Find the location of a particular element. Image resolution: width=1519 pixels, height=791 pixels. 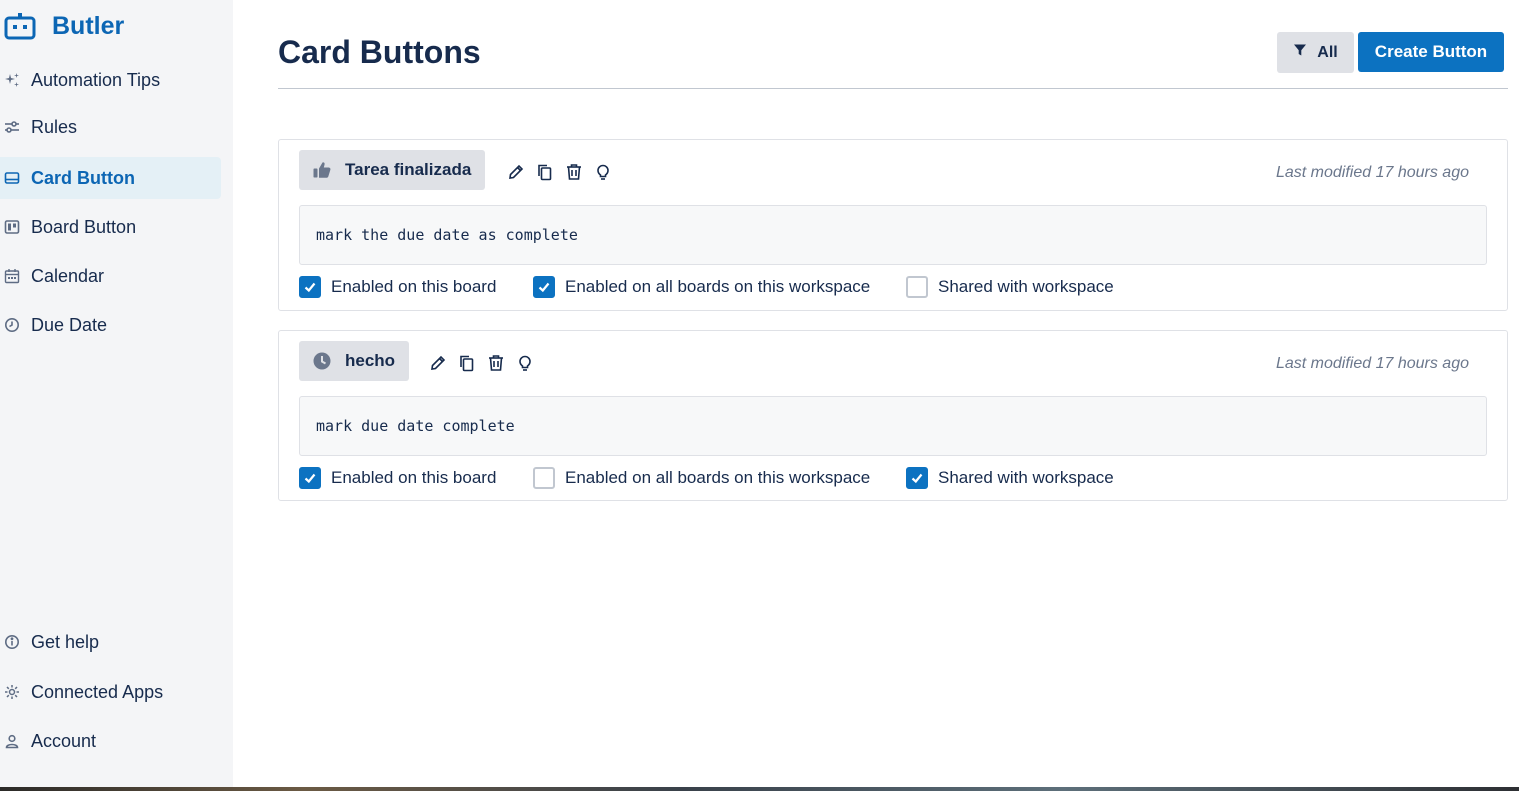

thumbs-up-icon is located at coordinates (322, 170).